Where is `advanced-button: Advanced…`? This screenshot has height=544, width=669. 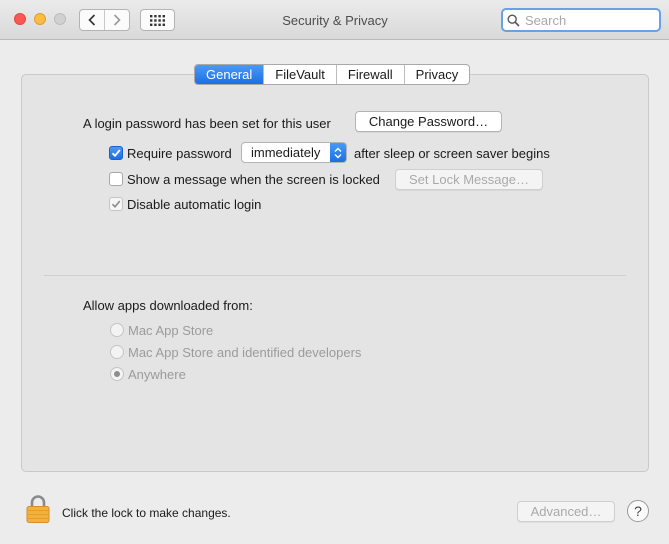
advanced-button: Advanced… is located at coordinates (566, 511).